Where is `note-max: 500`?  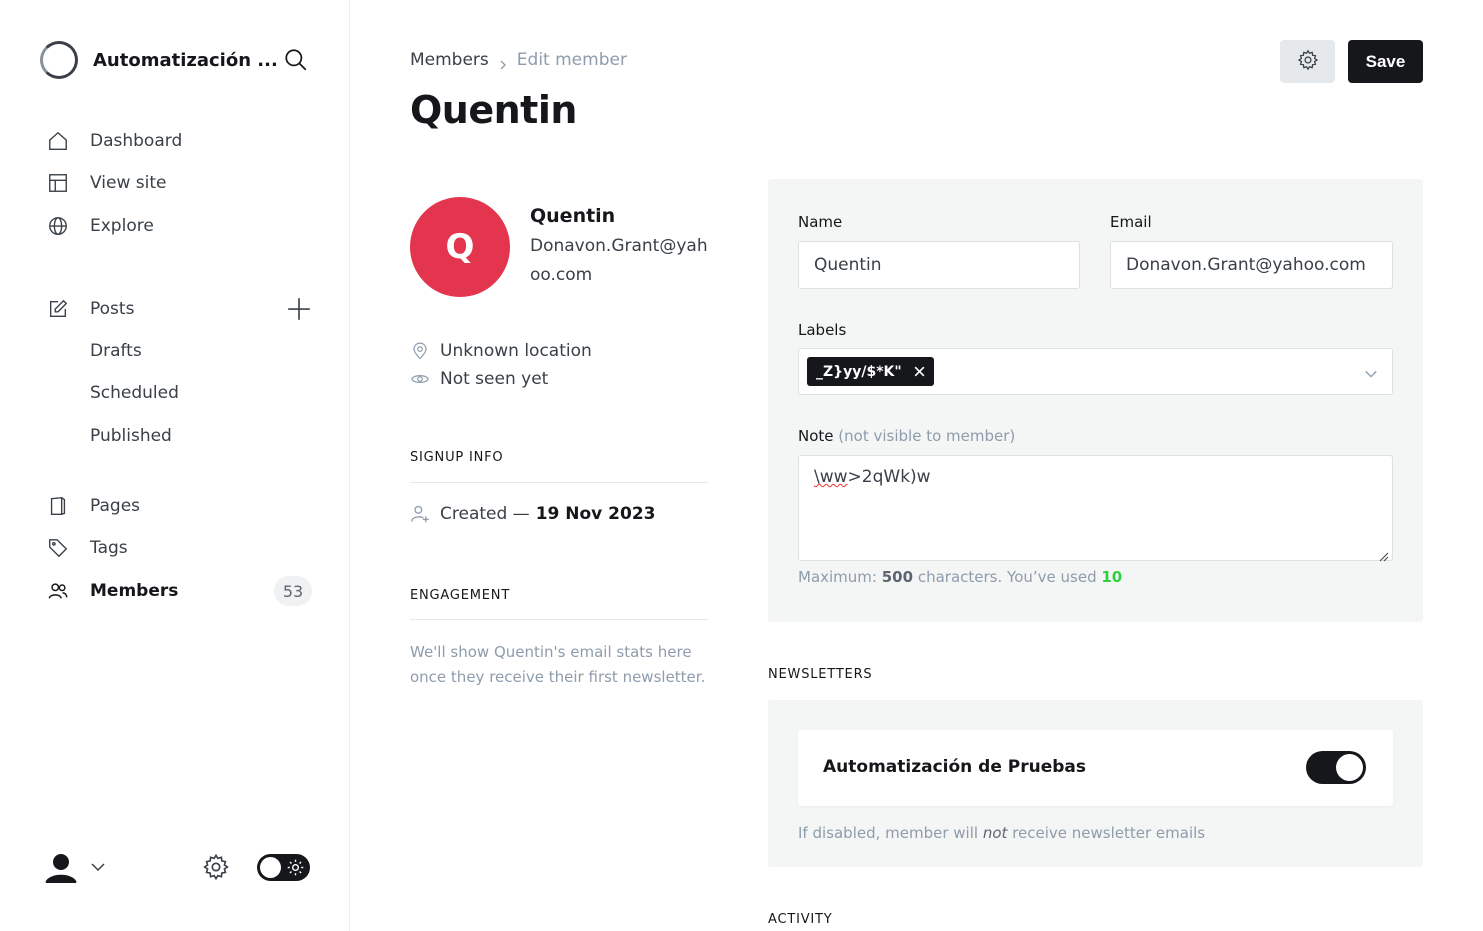 note-max: 500 is located at coordinates (897, 577).